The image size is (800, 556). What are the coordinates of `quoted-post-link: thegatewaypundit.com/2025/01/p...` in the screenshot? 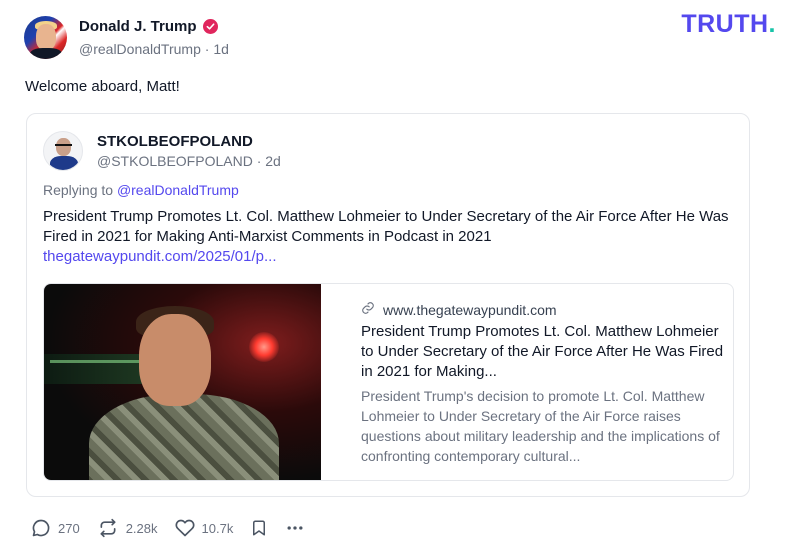 It's located at (160, 256).